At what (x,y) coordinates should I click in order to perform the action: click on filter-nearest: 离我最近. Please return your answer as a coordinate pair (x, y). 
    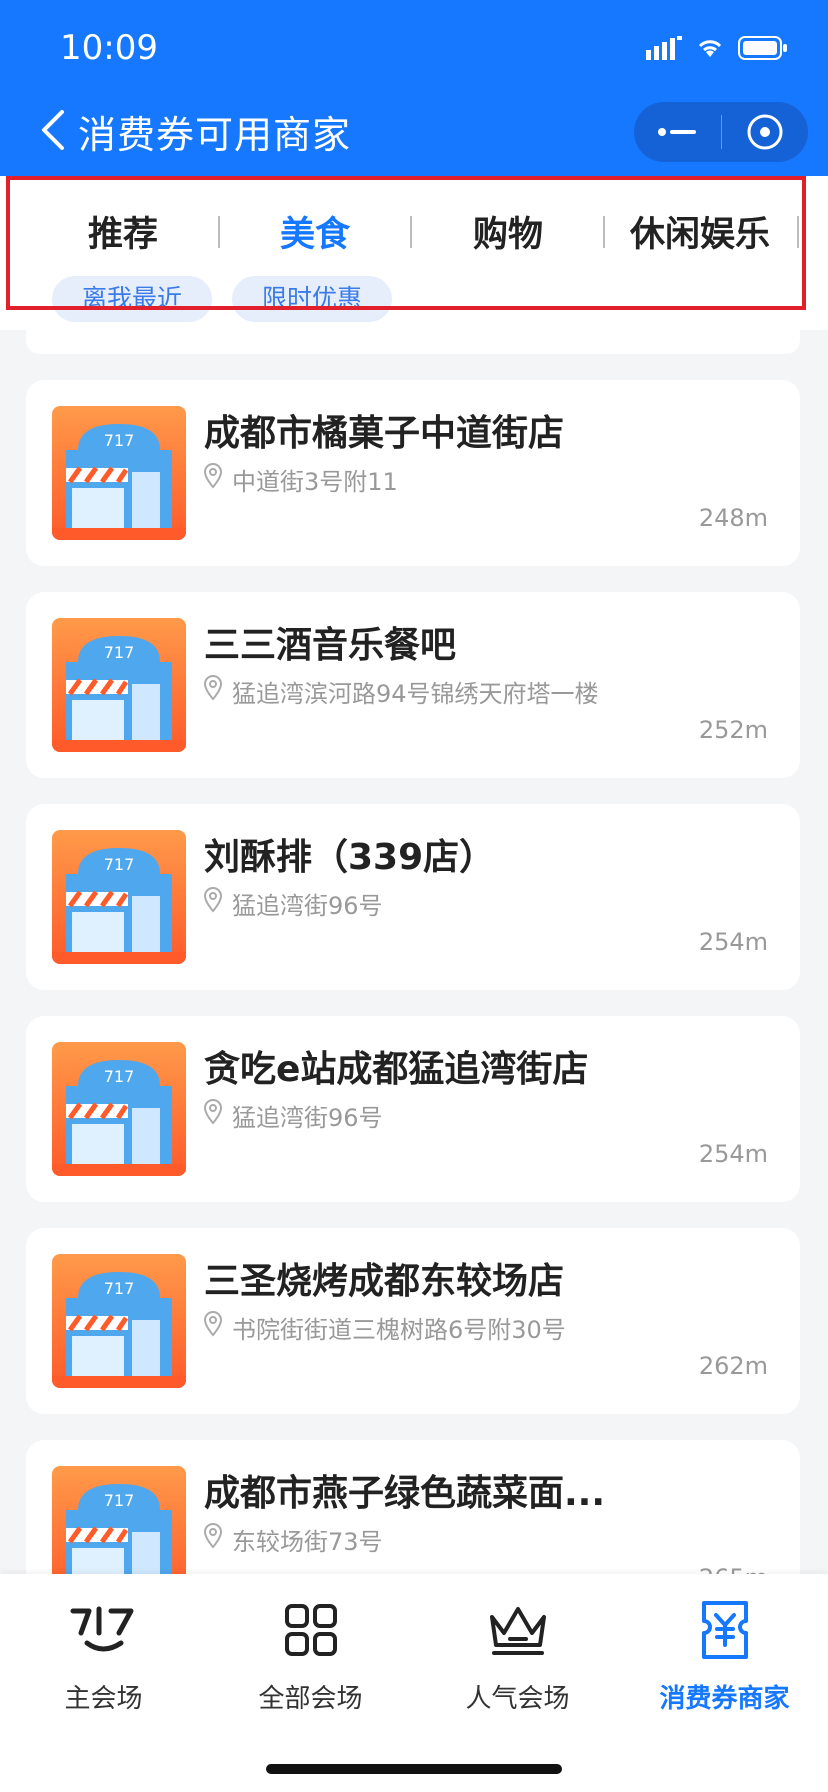
    Looking at the image, I should click on (132, 299).